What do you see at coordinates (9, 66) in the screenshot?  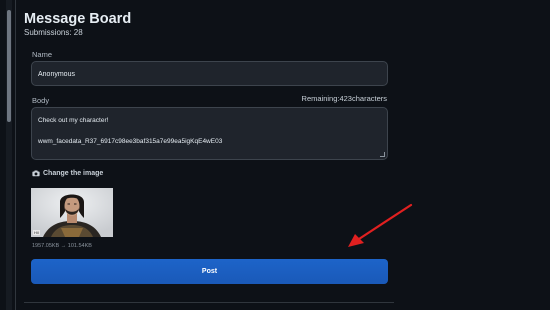 I see `scrollbar-thumb` at bounding box center [9, 66].